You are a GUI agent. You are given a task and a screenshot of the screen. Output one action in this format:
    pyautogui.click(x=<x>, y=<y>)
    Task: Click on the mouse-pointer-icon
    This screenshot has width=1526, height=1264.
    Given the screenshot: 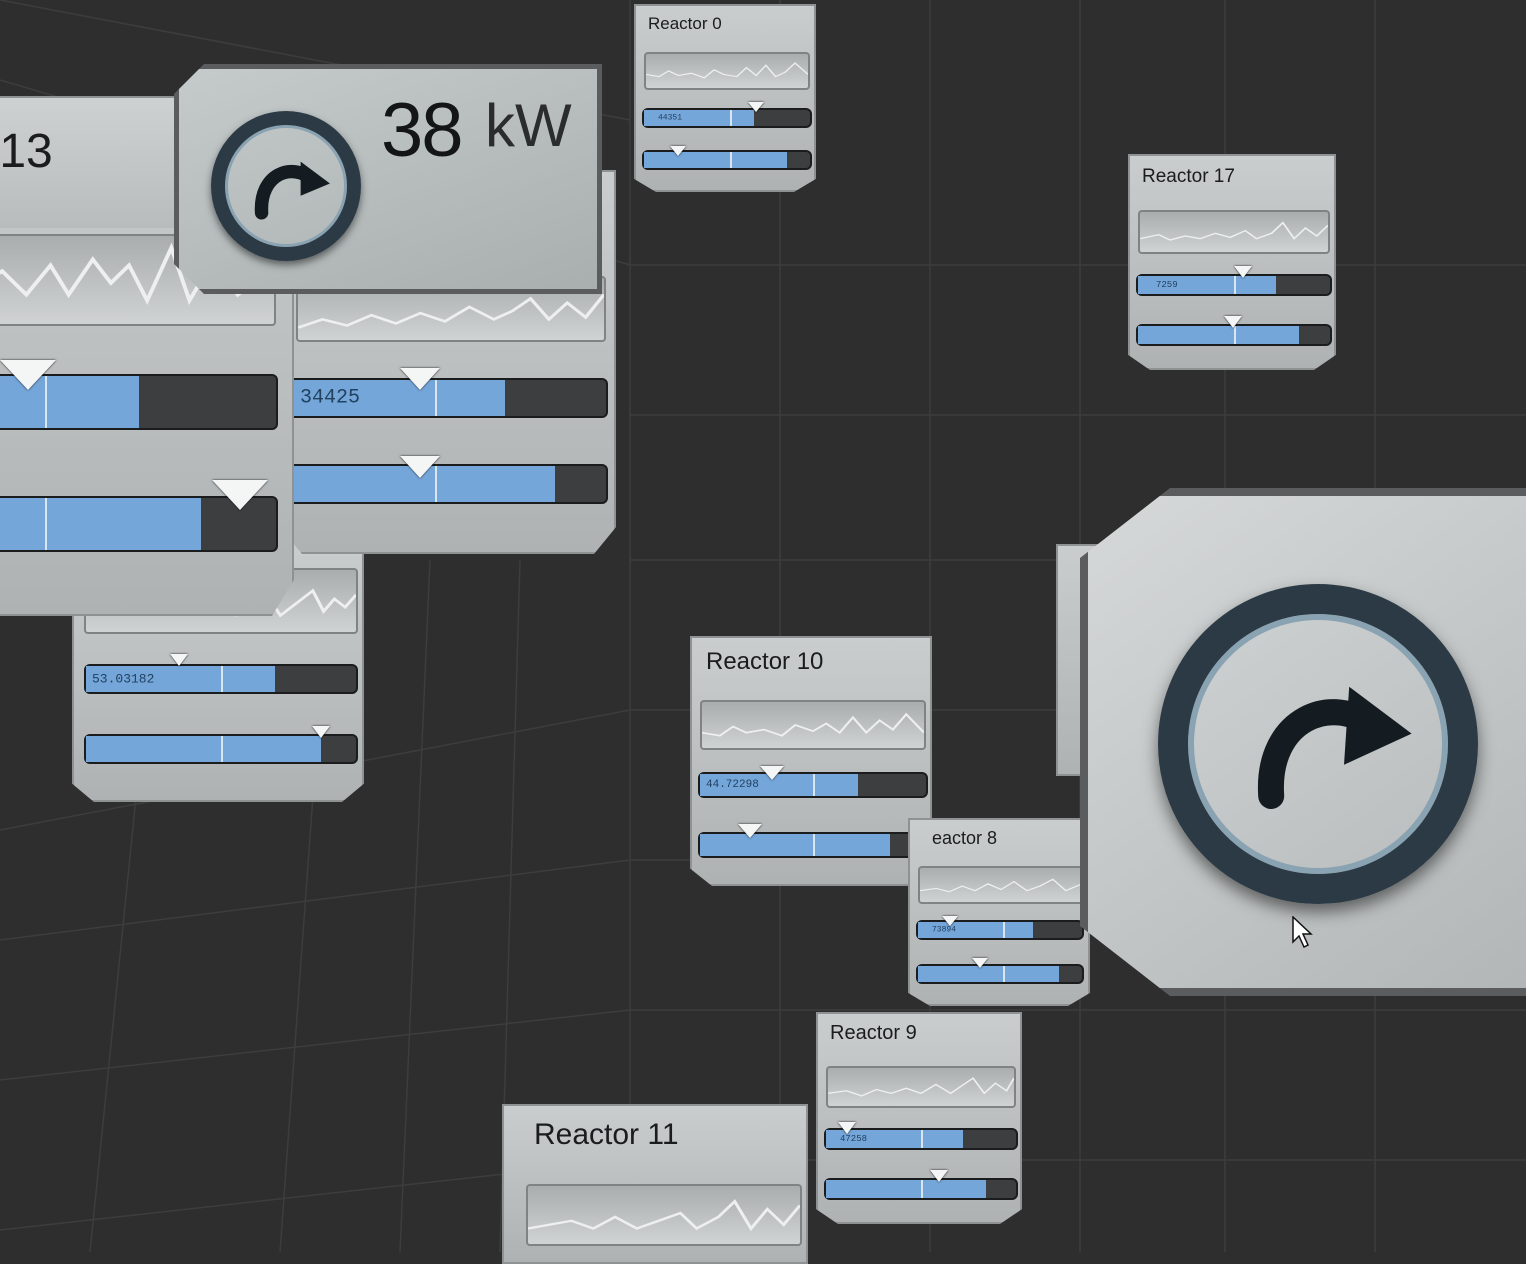 What is the action you would take?
    pyautogui.click(x=1302, y=932)
    